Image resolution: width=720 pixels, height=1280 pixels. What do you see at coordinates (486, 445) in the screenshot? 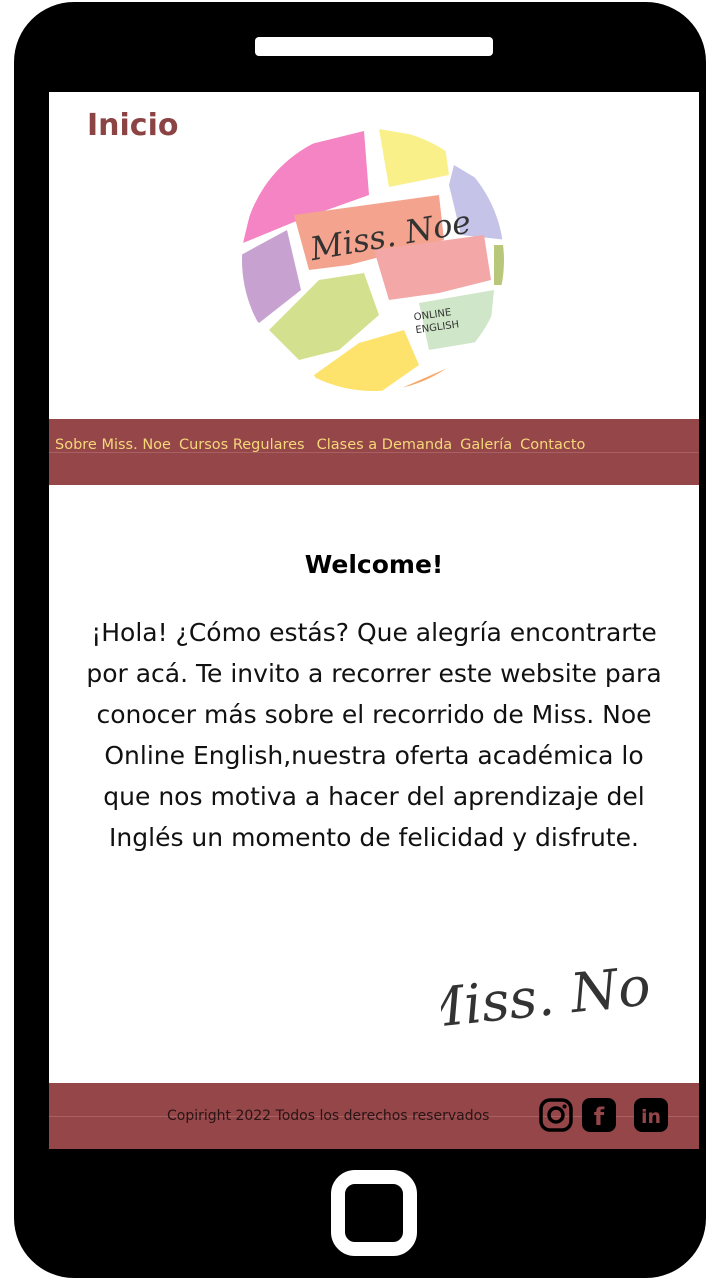
I see `nav-item-galeria: Galería` at bounding box center [486, 445].